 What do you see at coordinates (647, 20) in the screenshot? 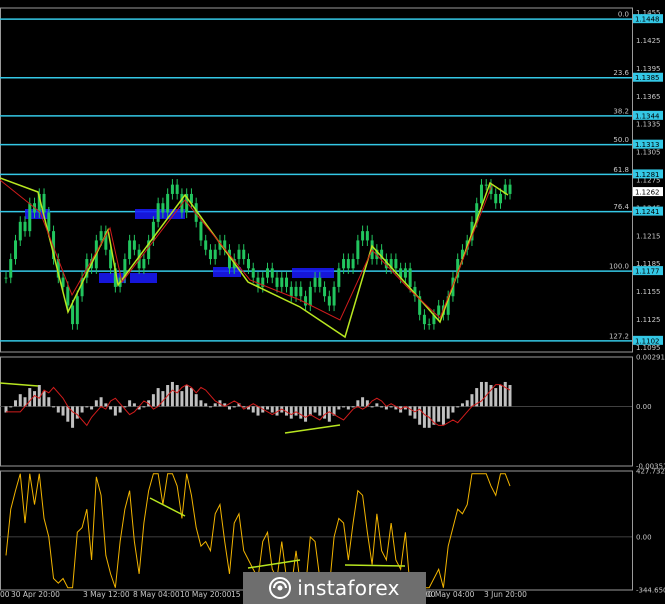
I see `fib-price-label: 1.1448` at bounding box center [647, 20].